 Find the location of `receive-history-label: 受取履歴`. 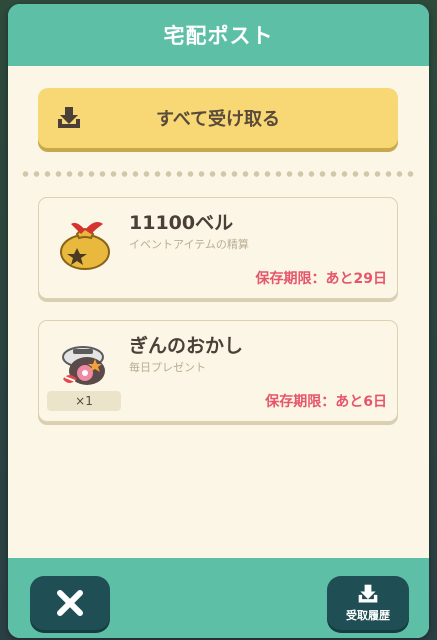

receive-history-label: 受取履歴 is located at coordinates (368, 615).